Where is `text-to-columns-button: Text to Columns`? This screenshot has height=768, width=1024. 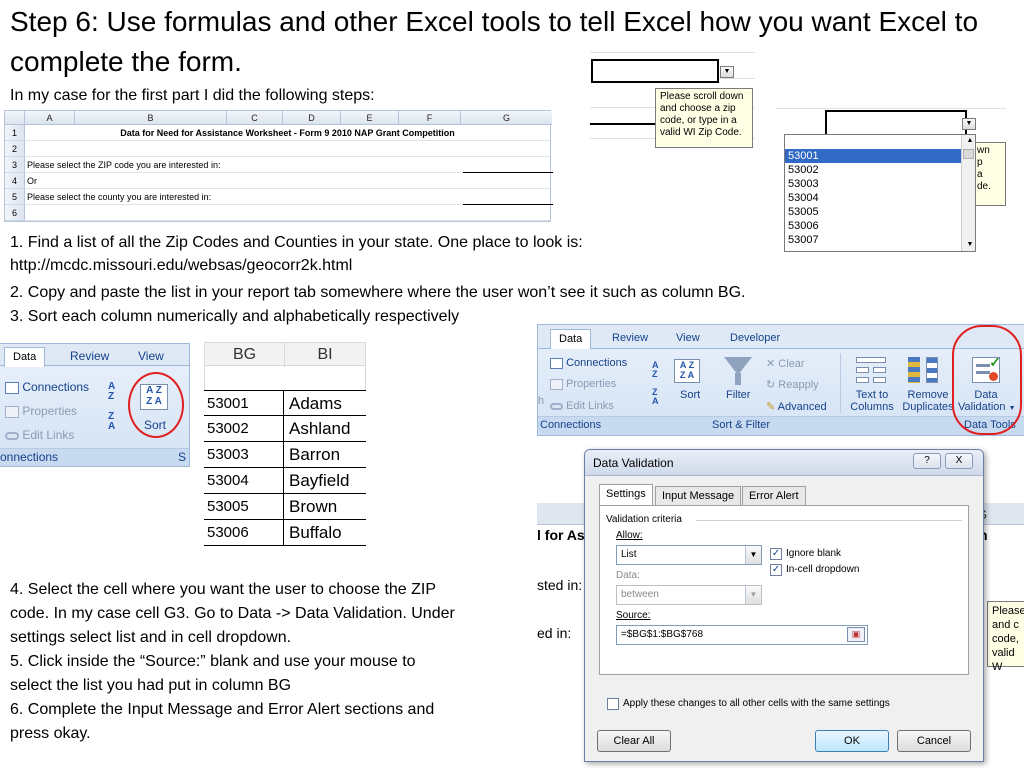
text-to-columns-button: Text to Columns is located at coordinates (872, 401).